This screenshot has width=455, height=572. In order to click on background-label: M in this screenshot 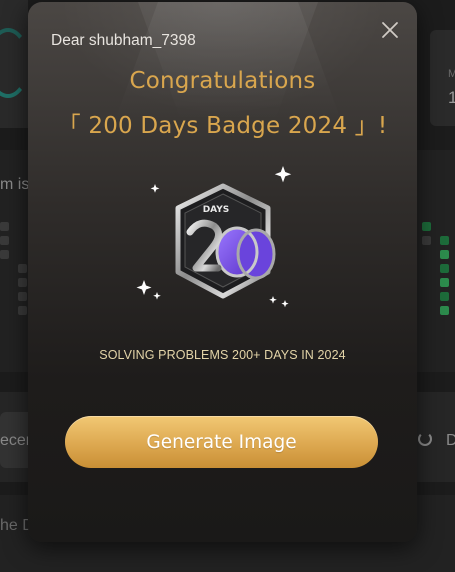, I will do `click(451, 74)`.